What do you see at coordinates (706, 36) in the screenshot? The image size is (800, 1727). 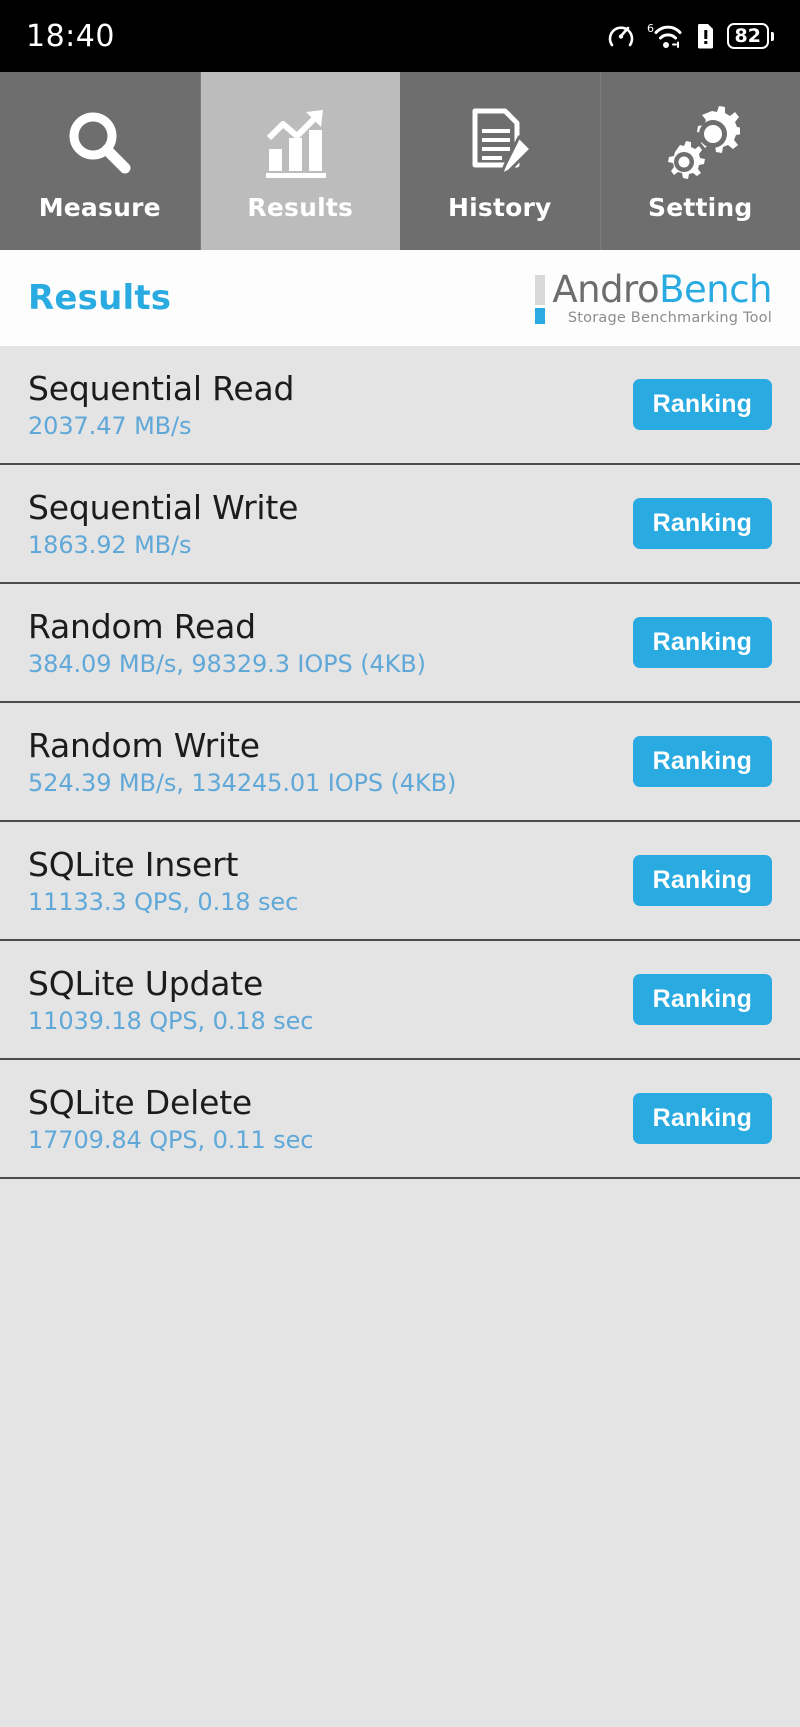 I see `sim-alert-icon` at bounding box center [706, 36].